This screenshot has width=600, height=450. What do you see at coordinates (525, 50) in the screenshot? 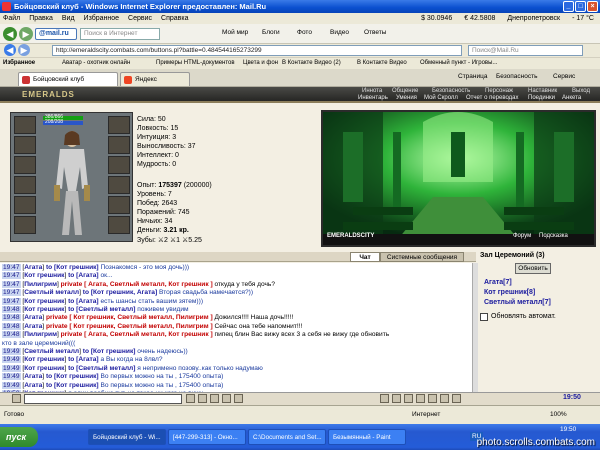
I see `address-search-input: Поиск@Mail.Ru` at bounding box center [525, 50].